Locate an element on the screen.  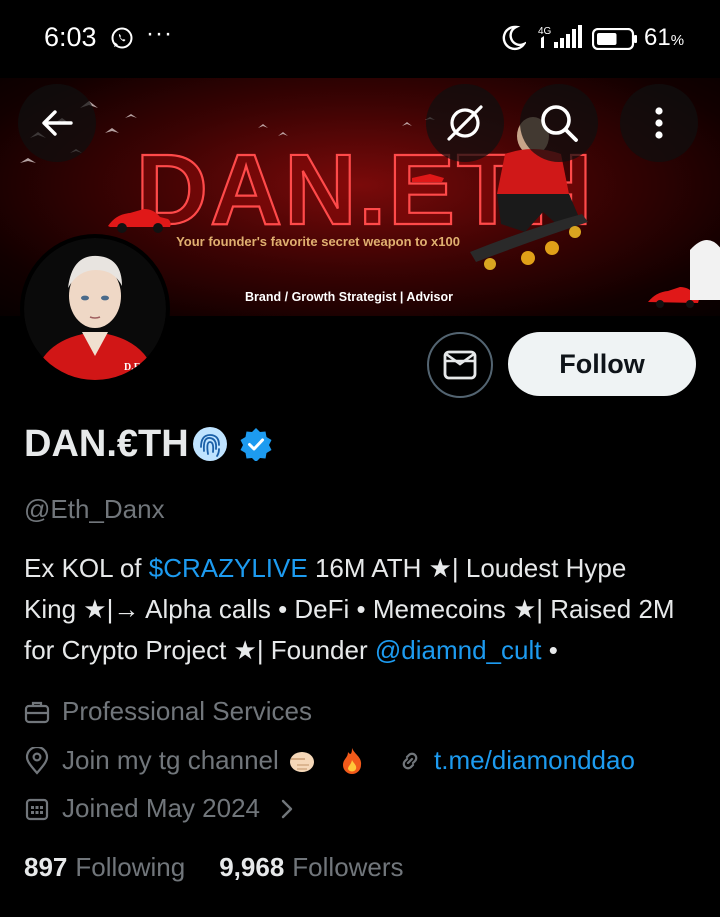
sheikh-figure is located at coordinates (705, 270).